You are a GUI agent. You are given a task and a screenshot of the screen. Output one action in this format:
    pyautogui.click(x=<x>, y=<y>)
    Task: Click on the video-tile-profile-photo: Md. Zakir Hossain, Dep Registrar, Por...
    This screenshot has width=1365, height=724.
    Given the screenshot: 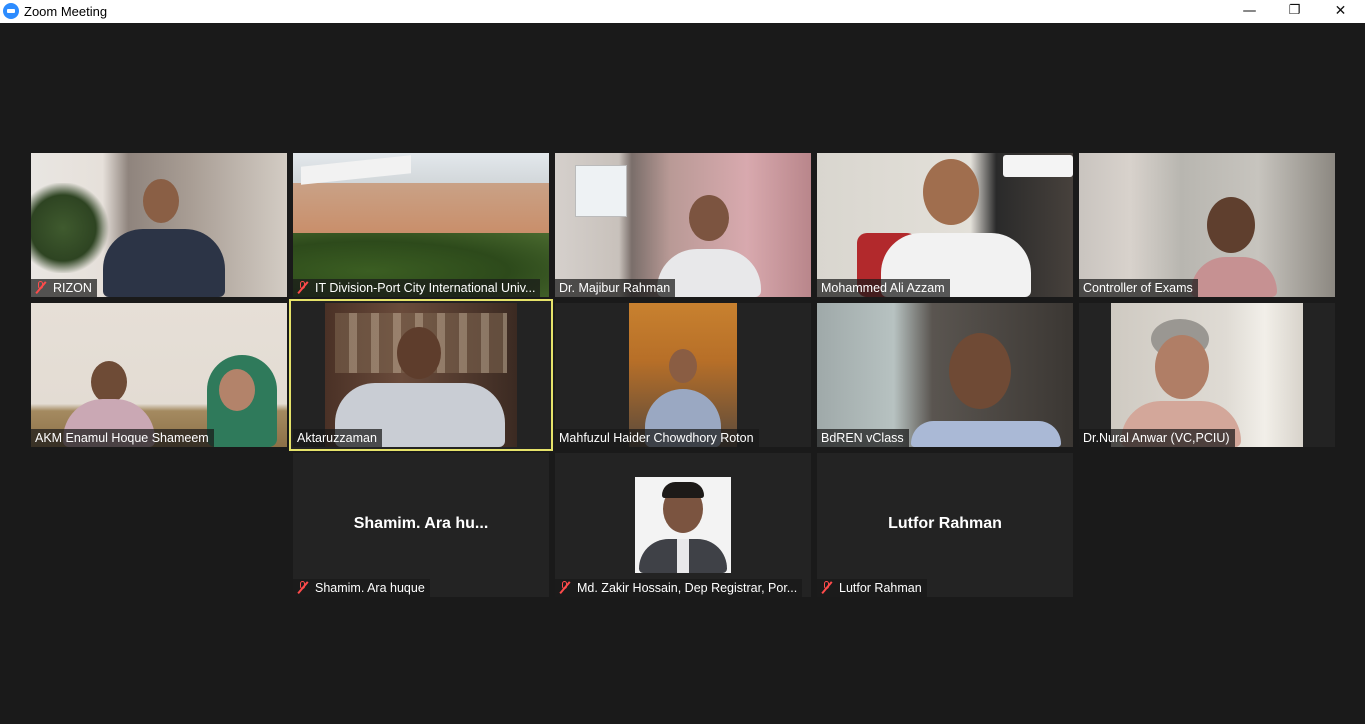 What is the action you would take?
    pyautogui.click(x=683, y=525)
    